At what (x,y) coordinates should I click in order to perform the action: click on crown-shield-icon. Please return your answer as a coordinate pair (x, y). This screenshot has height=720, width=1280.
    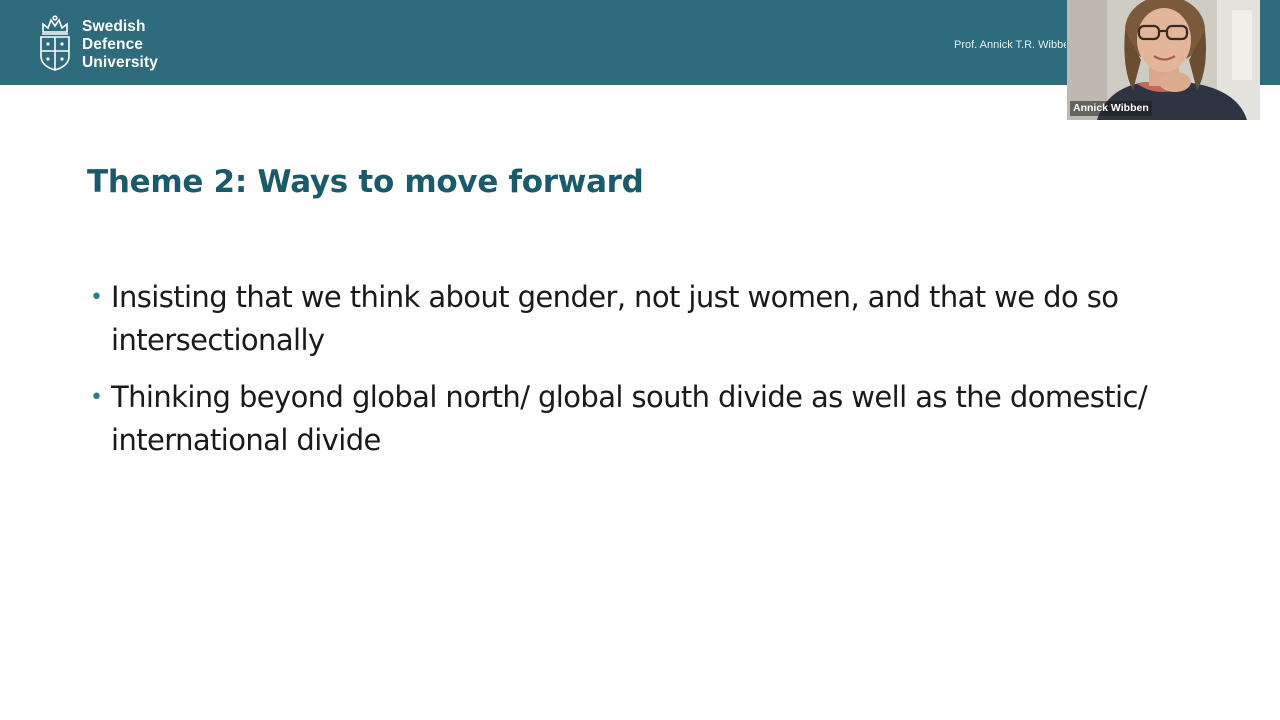
    Looking at the image, I should click on (55, 43).